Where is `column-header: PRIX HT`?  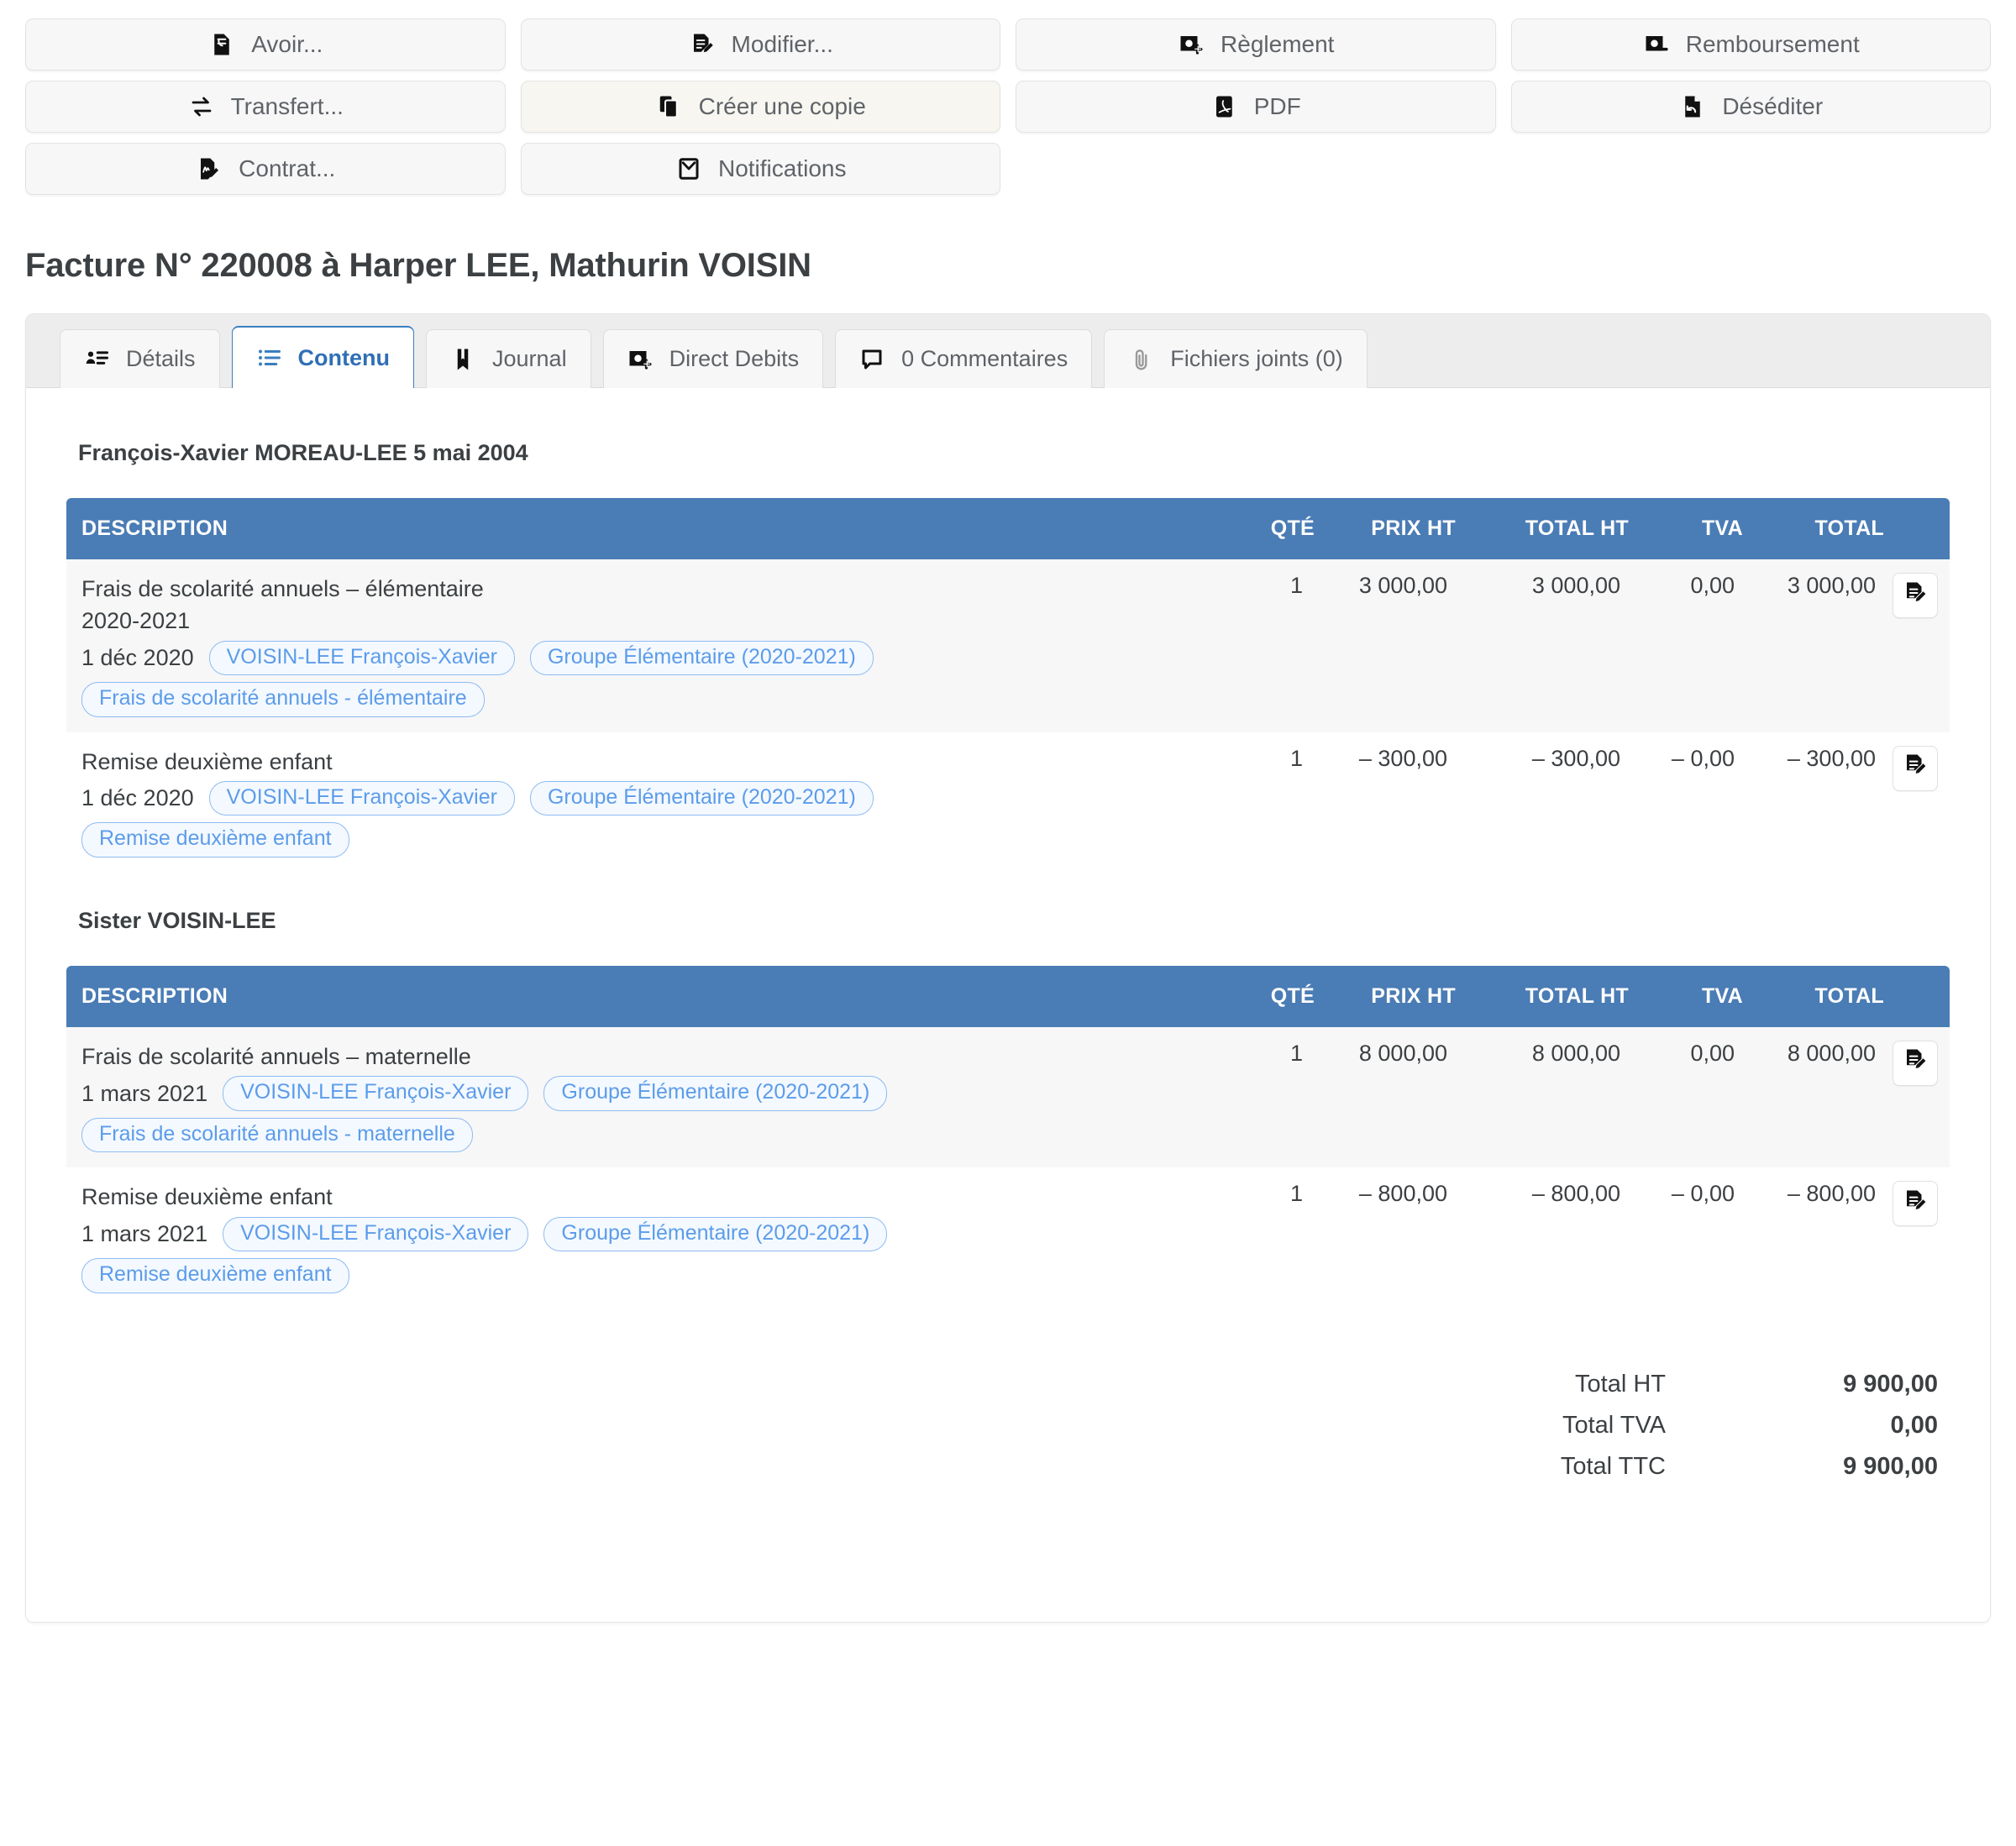 column-header: PRIX HT is located at coordinates (1385, 996).